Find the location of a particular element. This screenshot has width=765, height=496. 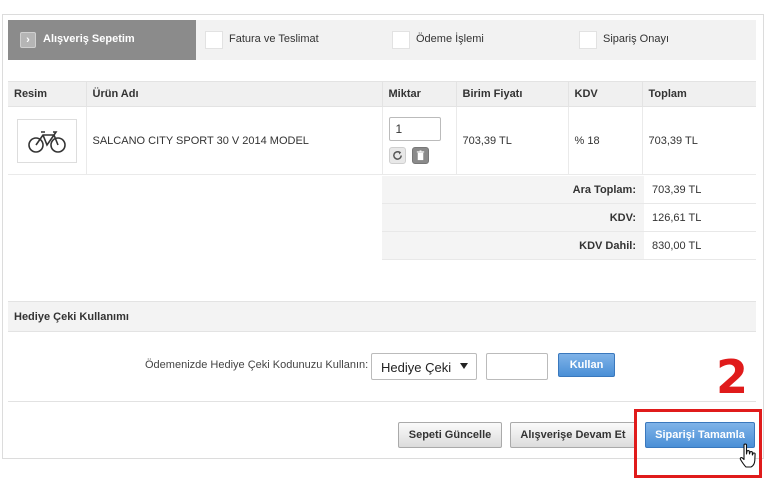

refresh-icon is located at coordinates (397, 155).